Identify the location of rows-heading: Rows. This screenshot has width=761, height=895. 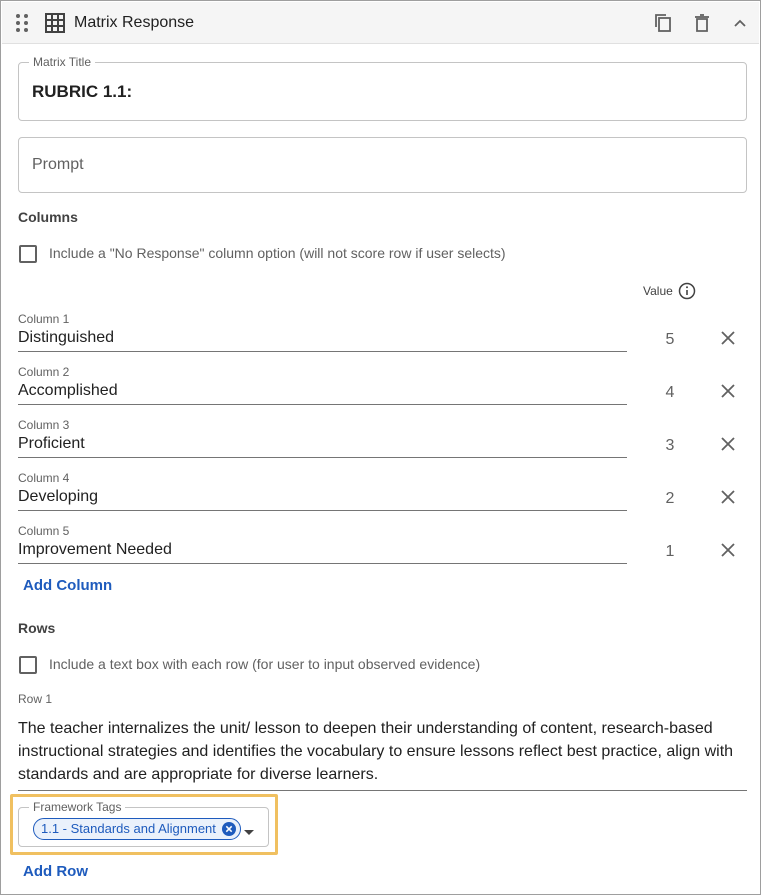
(37, 628).